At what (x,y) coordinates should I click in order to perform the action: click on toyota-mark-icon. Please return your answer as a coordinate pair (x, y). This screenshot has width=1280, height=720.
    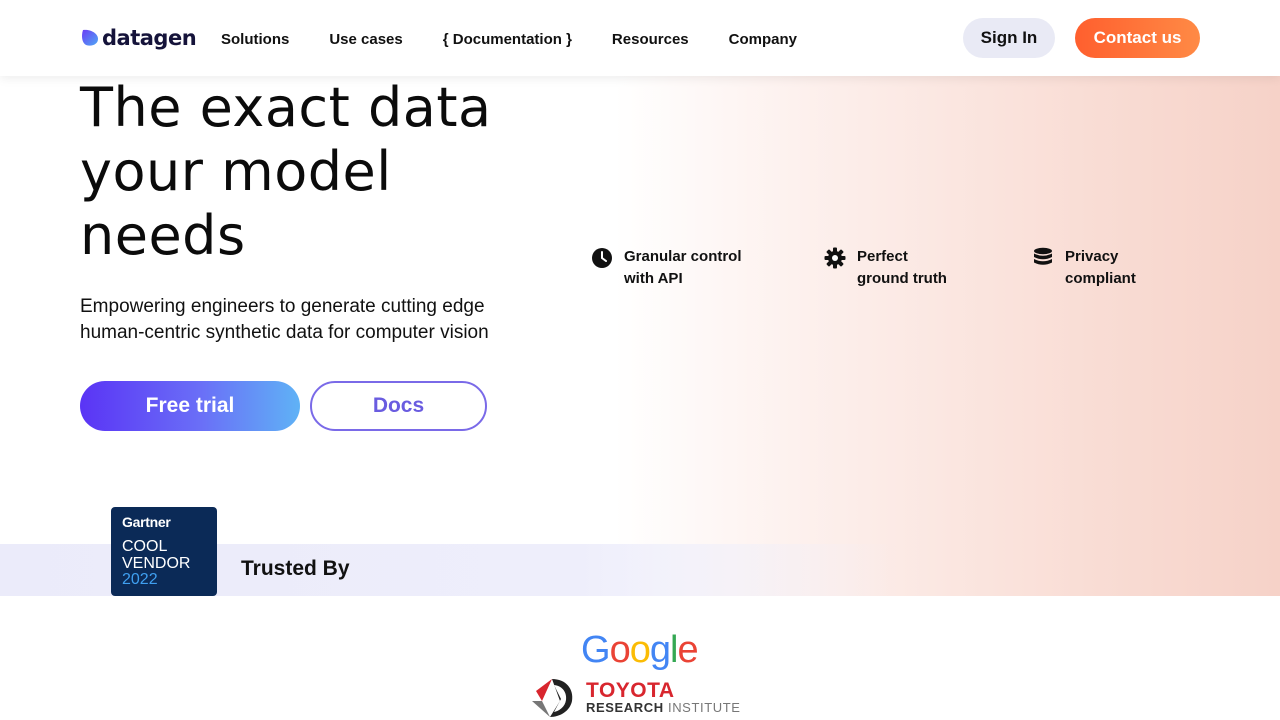
    Looking at the image, I should click on (552, 698).